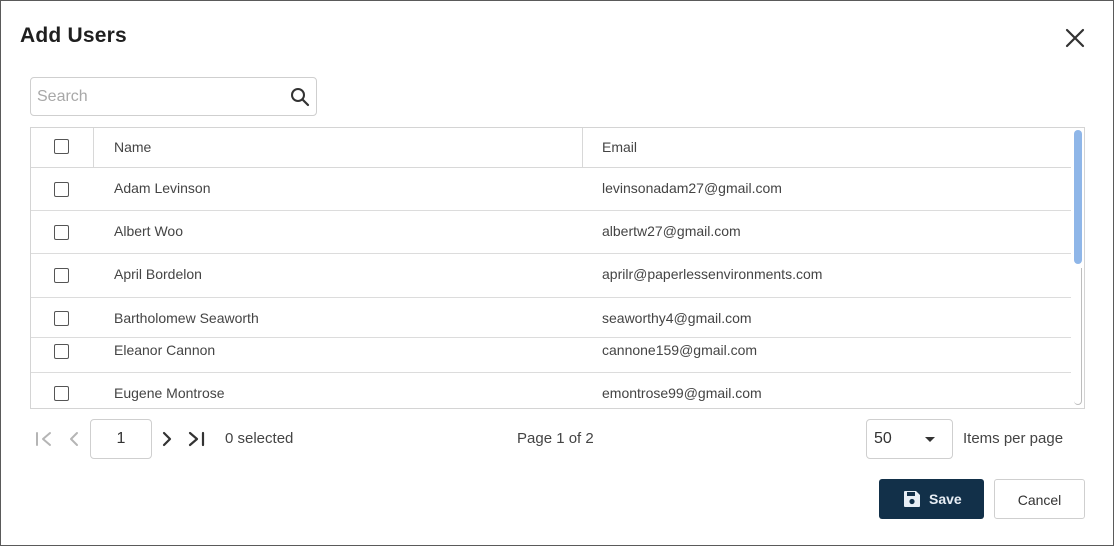 Image resolution: width=1114 pixels, height=546 pixels. I want to click on table-row: Eleanor Cannon cannone159@gmail.com, so click(551, 355).